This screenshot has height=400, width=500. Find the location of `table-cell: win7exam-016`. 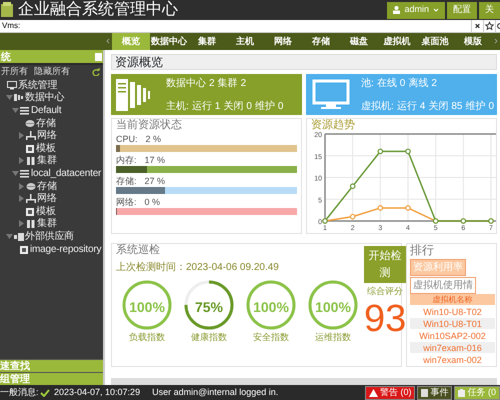

table-cell: win7exam-016 is located at coordinates (452, 348).